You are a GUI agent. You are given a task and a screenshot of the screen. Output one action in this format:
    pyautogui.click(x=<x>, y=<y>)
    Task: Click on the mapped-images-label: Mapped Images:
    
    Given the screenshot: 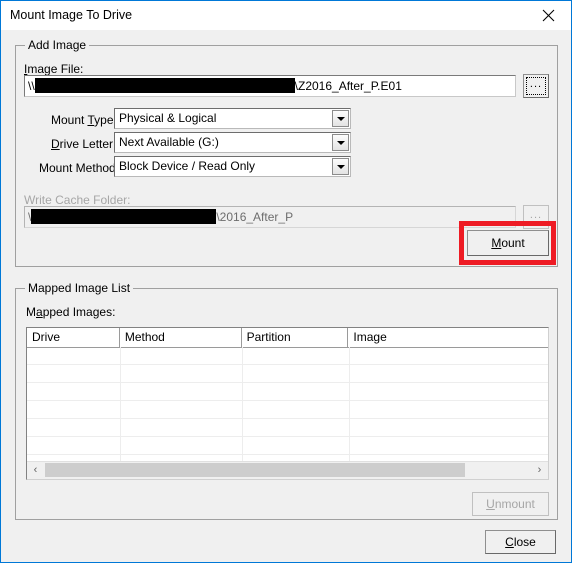 What is the action you would take?
    pyautogui.click(x=70, y=312)
    